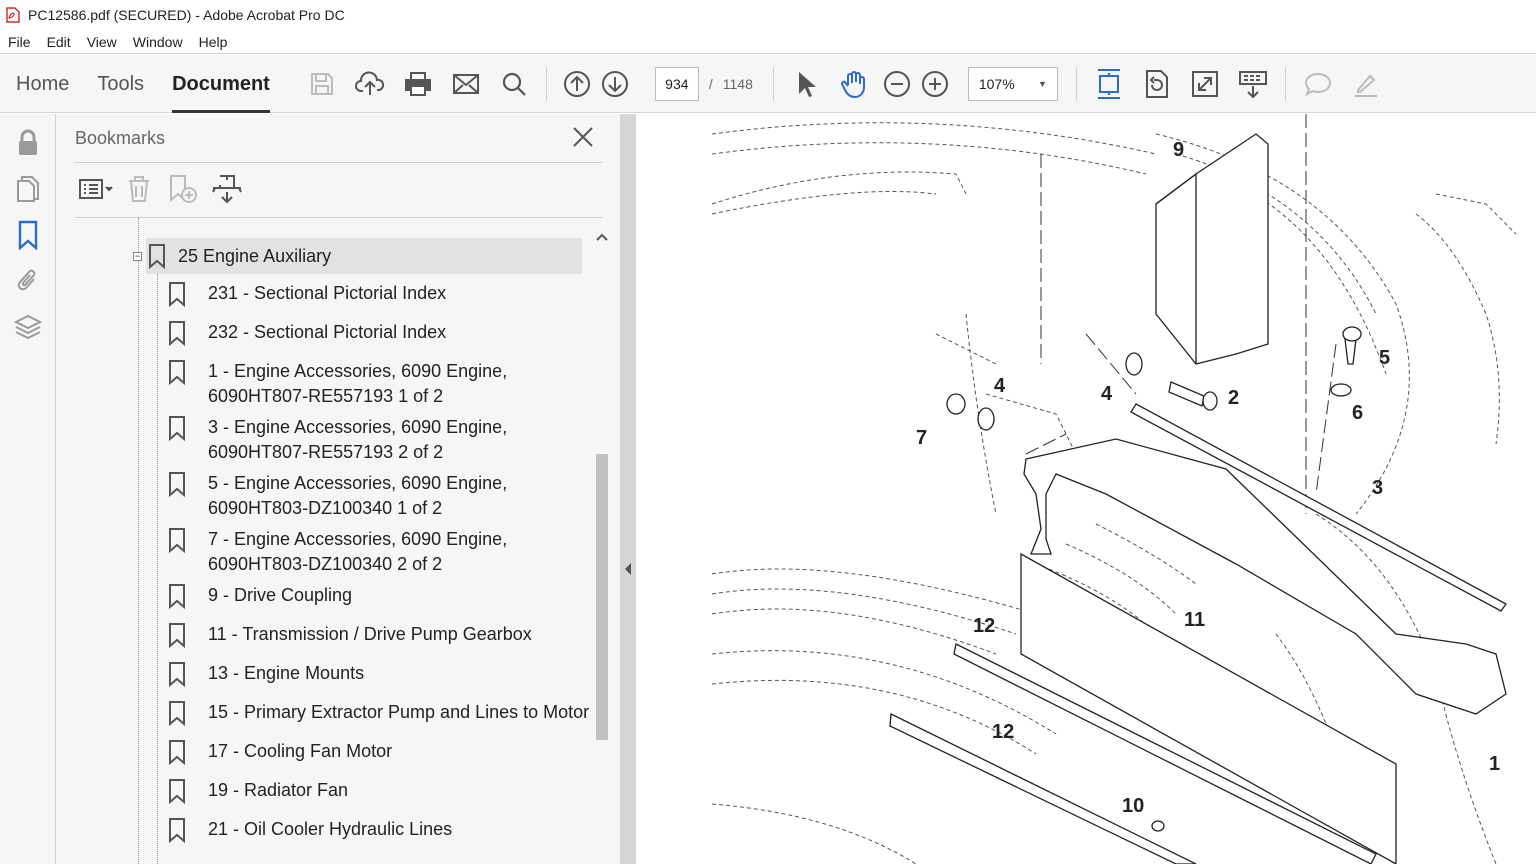 Image resolution: width=1536 pixels, height=864 pixels. What do you see at coordinates (583, 137) in the screenshot?
I see `close-icon` at bounding box center [583, 137].